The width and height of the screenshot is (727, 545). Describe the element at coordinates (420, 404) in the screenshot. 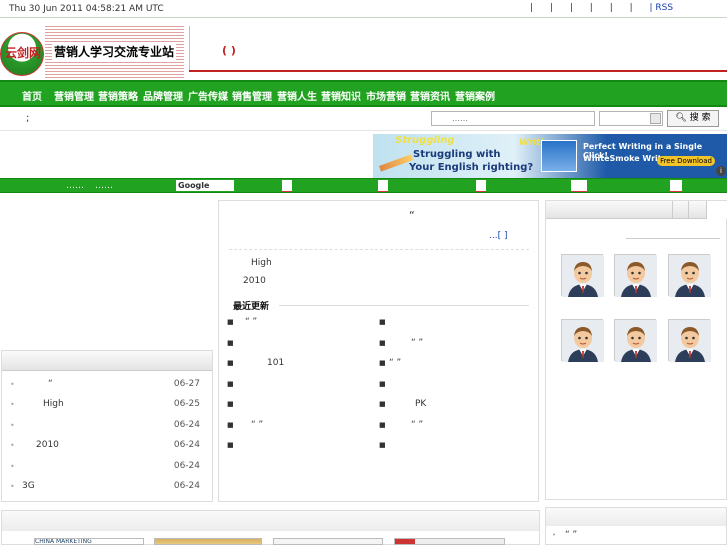

I see `latest-item-title: PK` at that location.